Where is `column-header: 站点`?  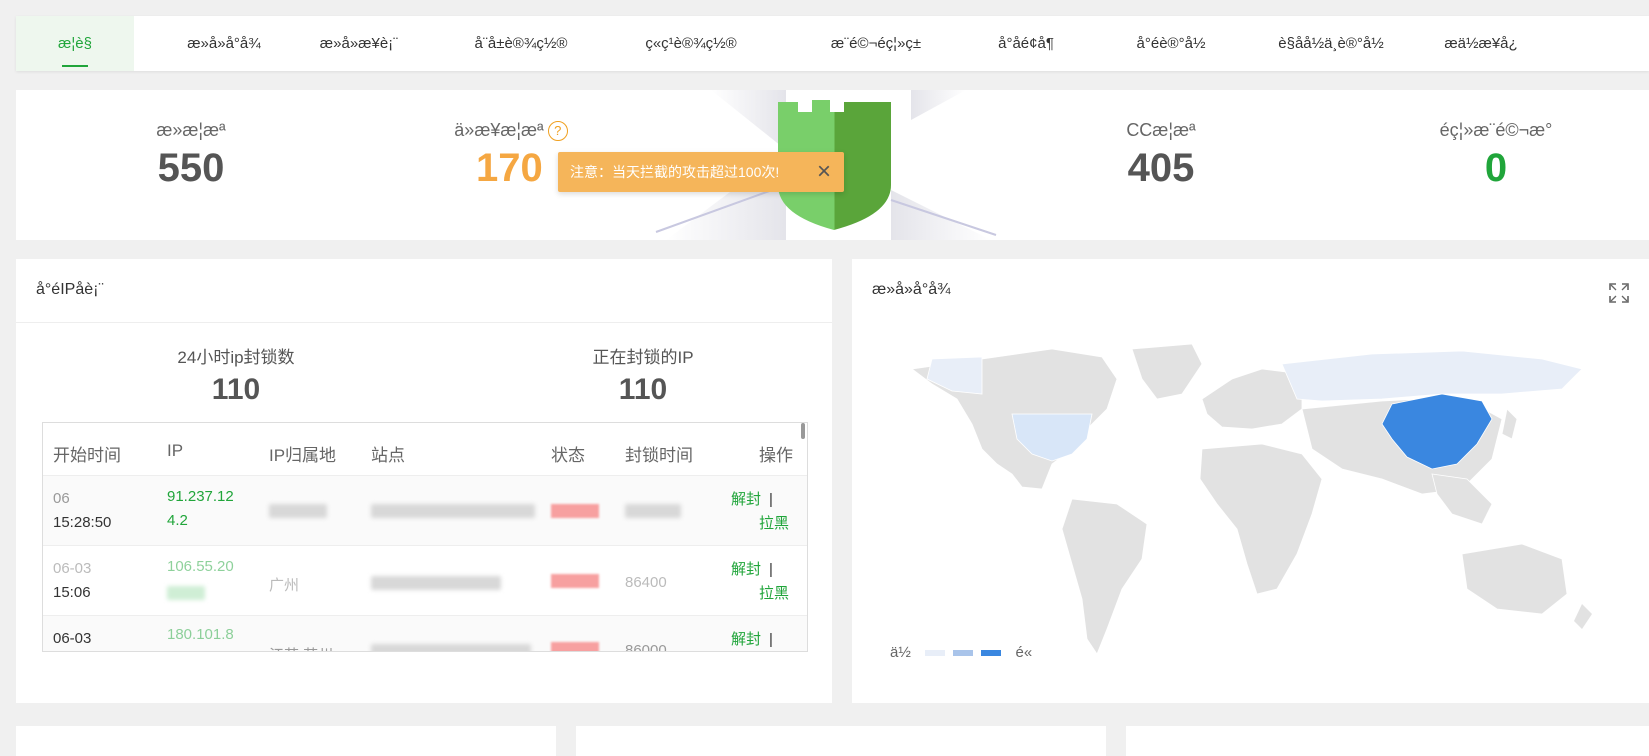
column-header: 站点 is located at coordinates (388, 455).